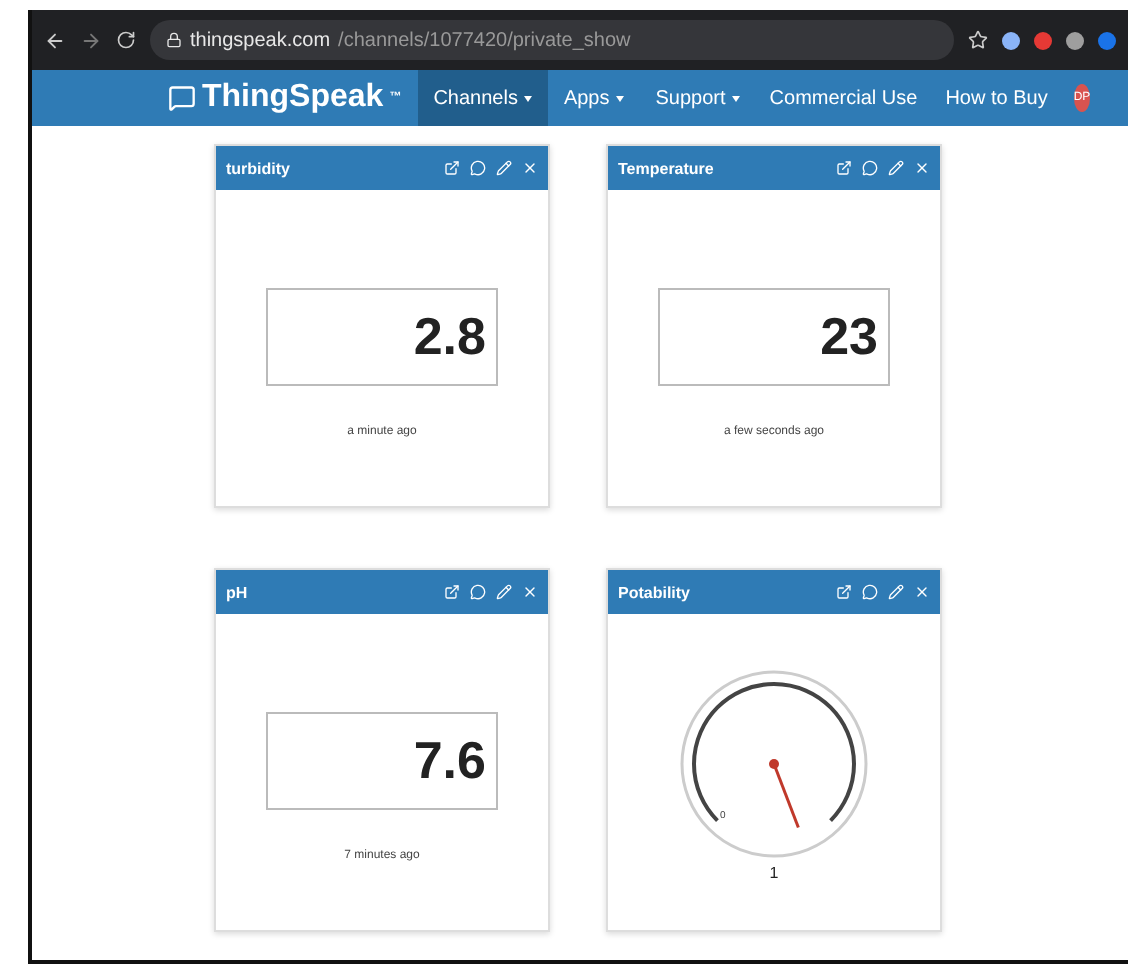  Describe the element at coordinates (259, 168) in the screenshot. I see `widget-title: turbidity` at that location.